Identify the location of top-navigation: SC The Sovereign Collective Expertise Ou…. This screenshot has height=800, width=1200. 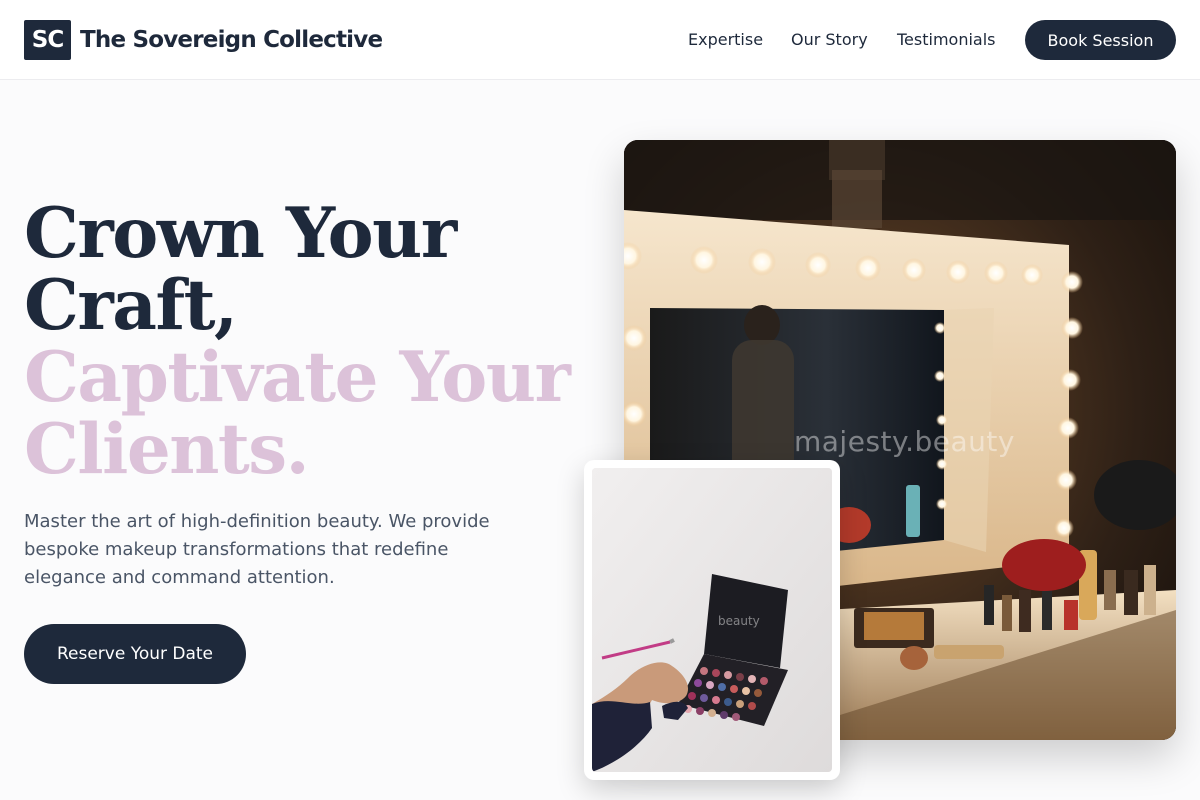
(600, 40).